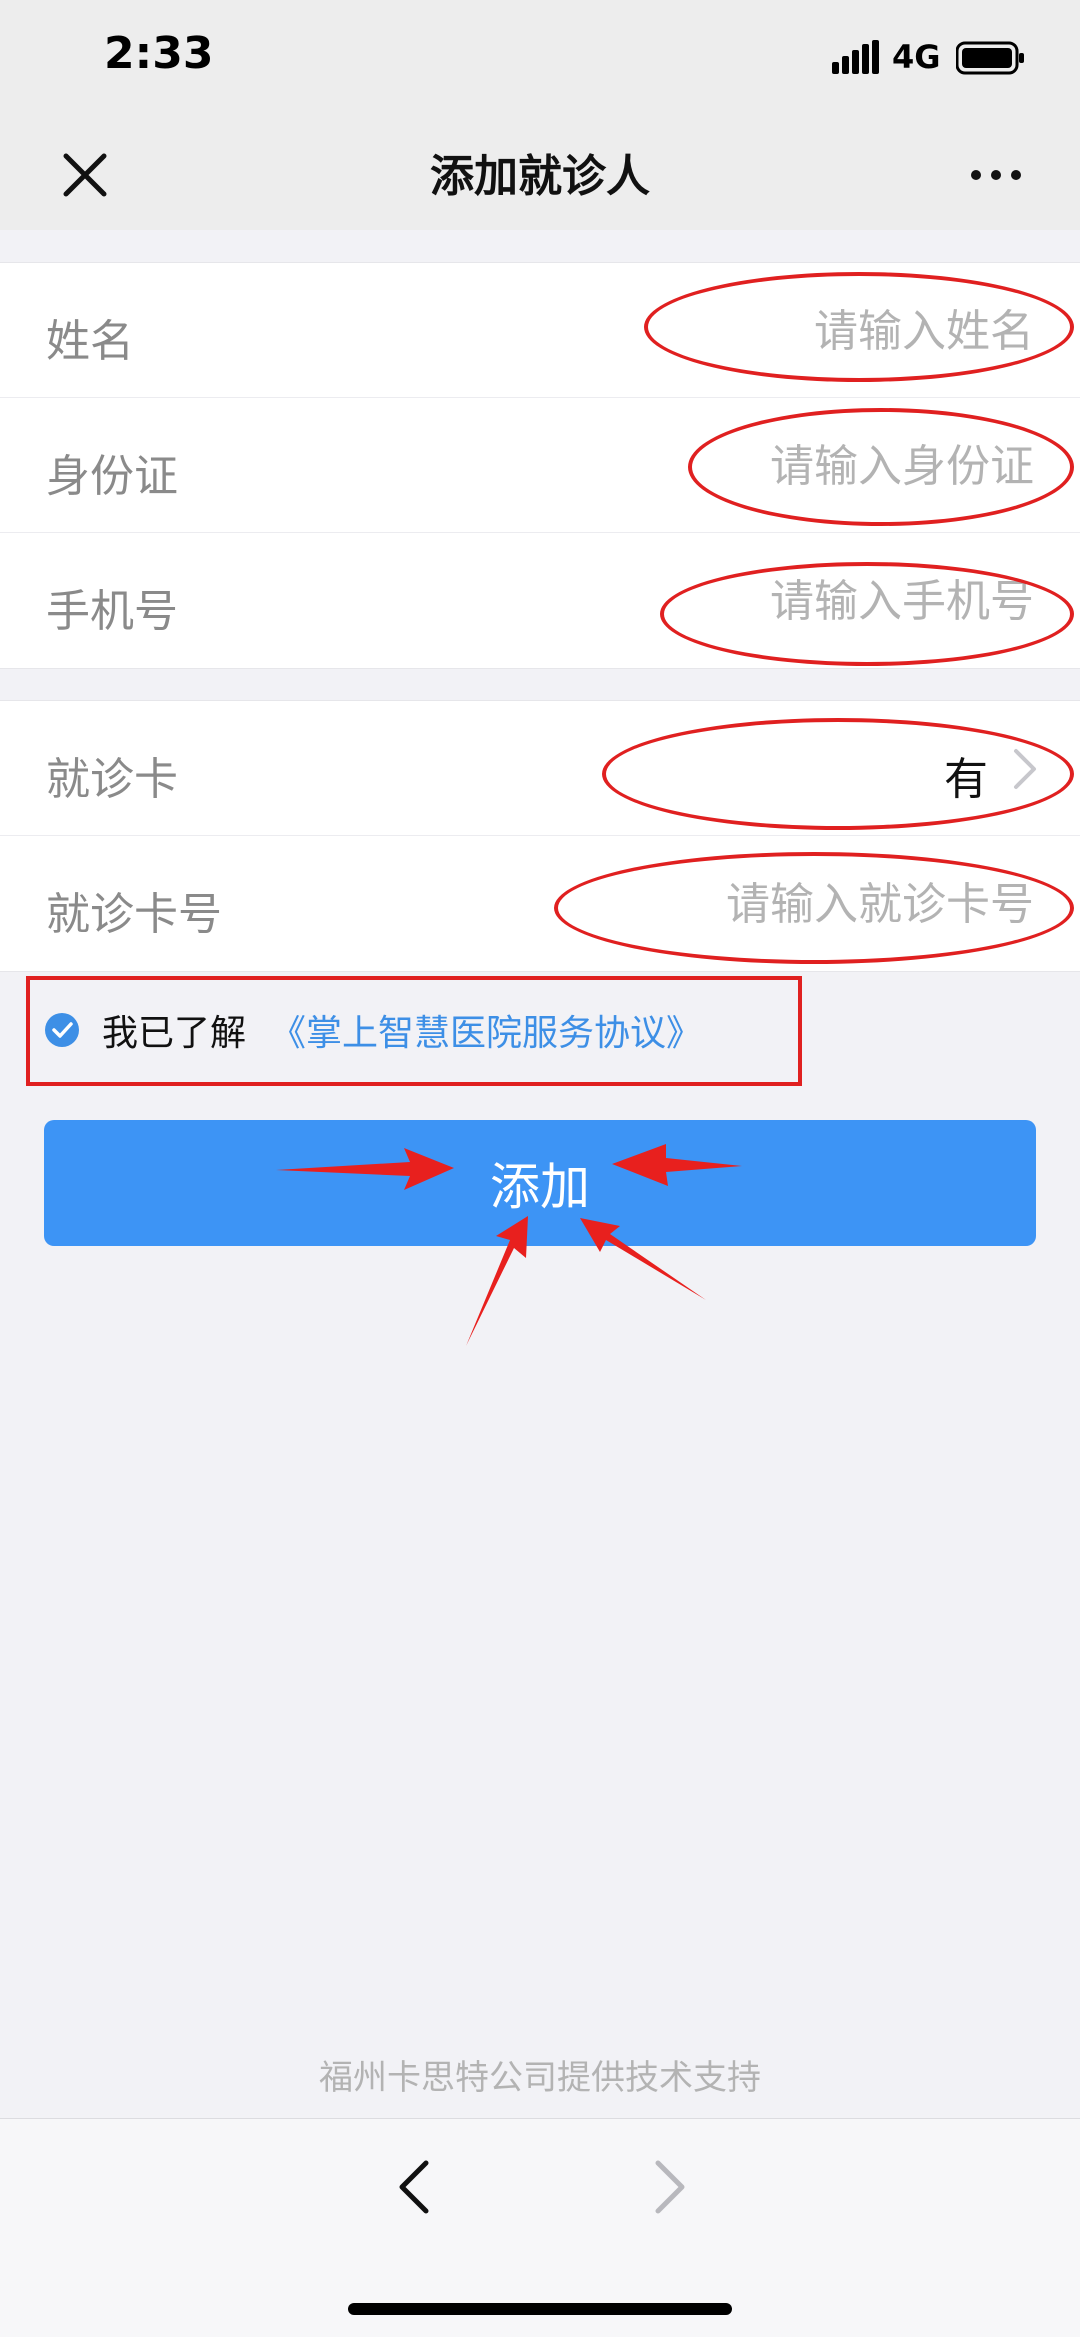  What do you see at coordinates (159, 53) in the screenshot?
I see `status-time: 2:33` at bounding box center [159, 53].